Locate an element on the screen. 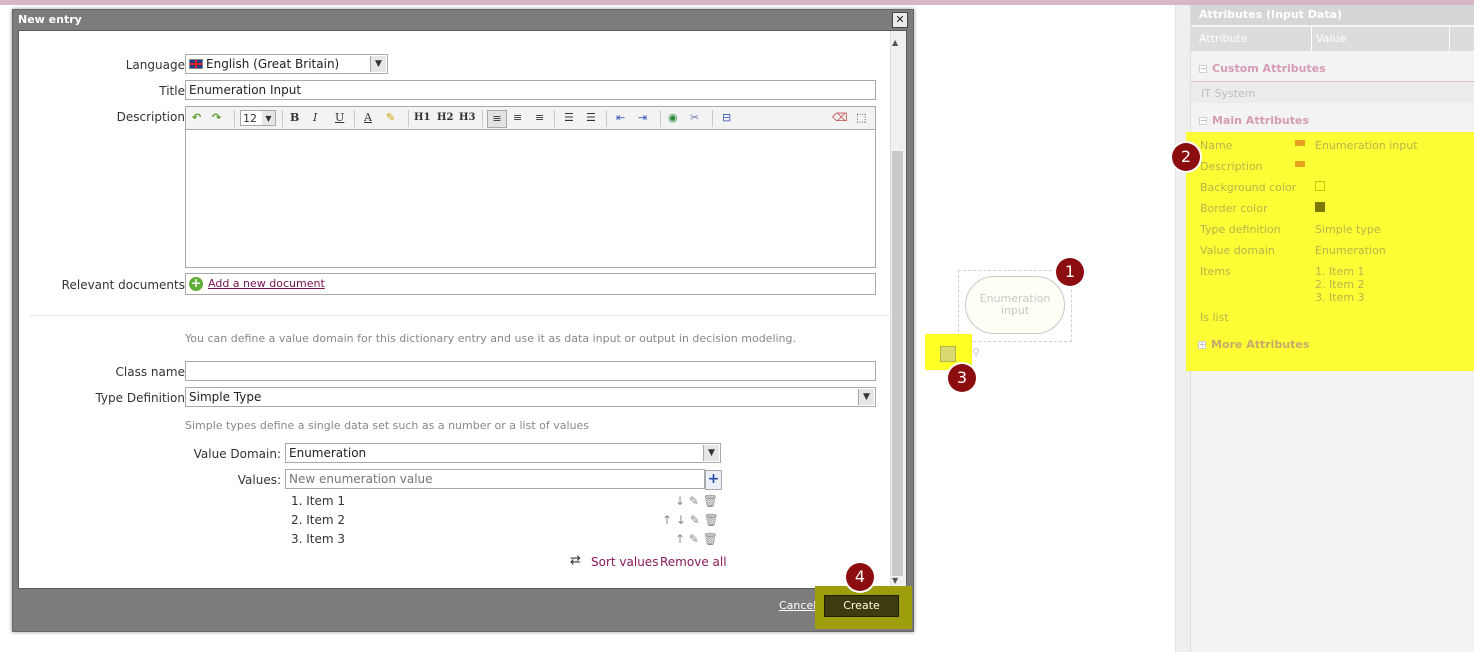 Image resolution: width=1474 pixels, height=652 pixels. unlink-icon: ✂ is located at coordinates (694, 118).